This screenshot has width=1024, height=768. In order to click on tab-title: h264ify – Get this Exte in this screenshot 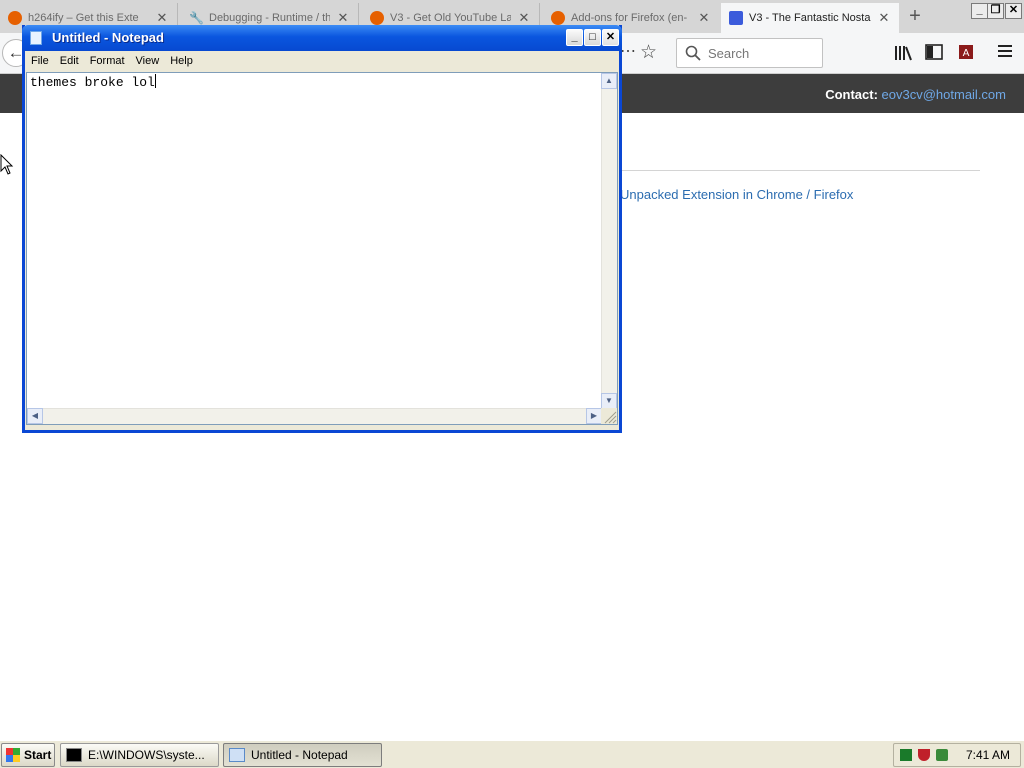, I will do `click(83, 18)`.